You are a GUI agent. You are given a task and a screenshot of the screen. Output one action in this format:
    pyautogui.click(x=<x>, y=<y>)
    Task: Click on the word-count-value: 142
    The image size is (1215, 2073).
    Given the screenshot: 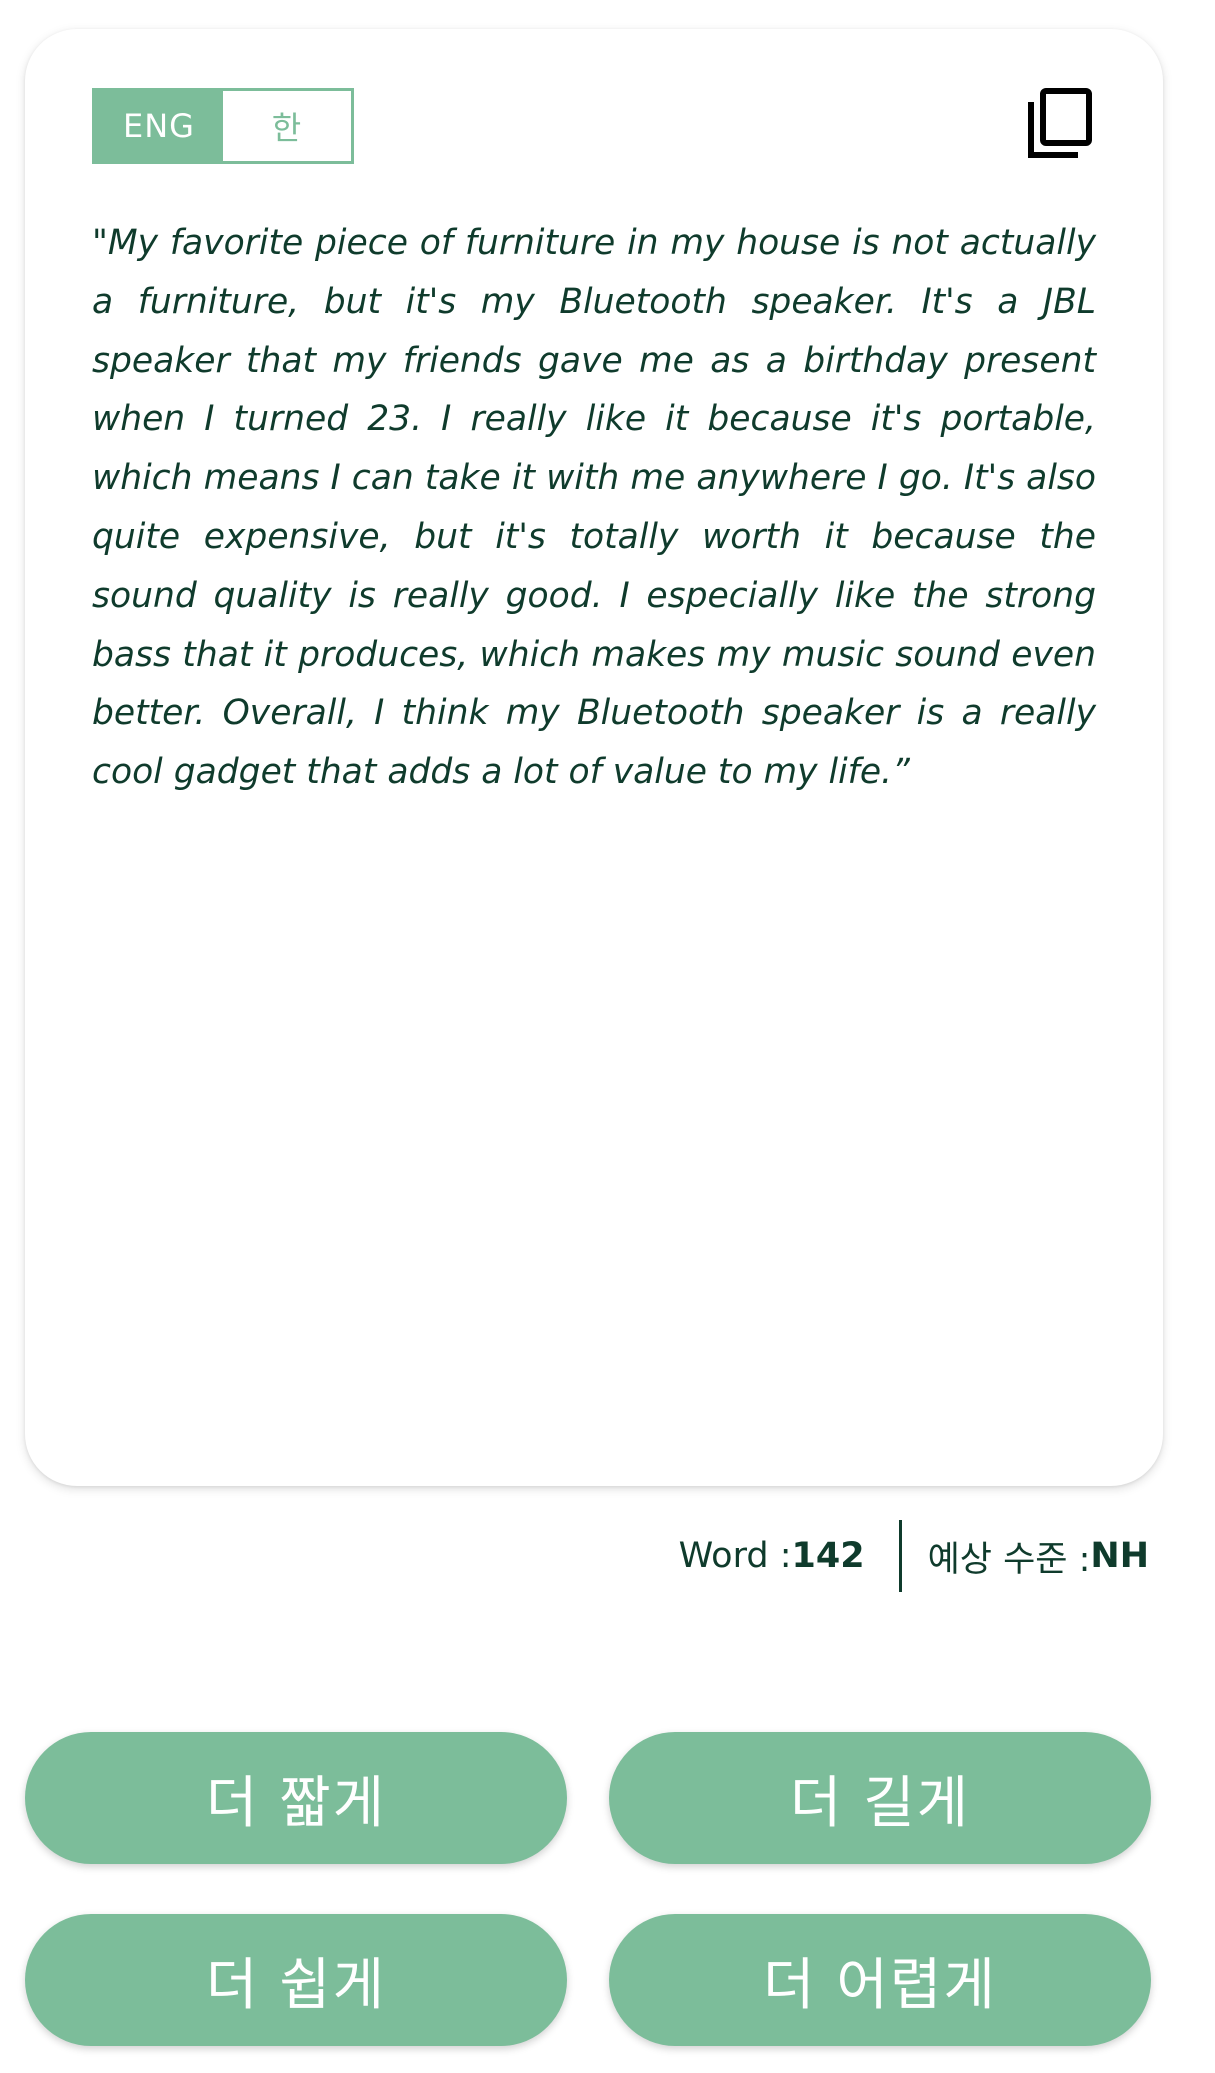 What is the action you would take?
    pyautogui.click(x=828, y=1556)
    